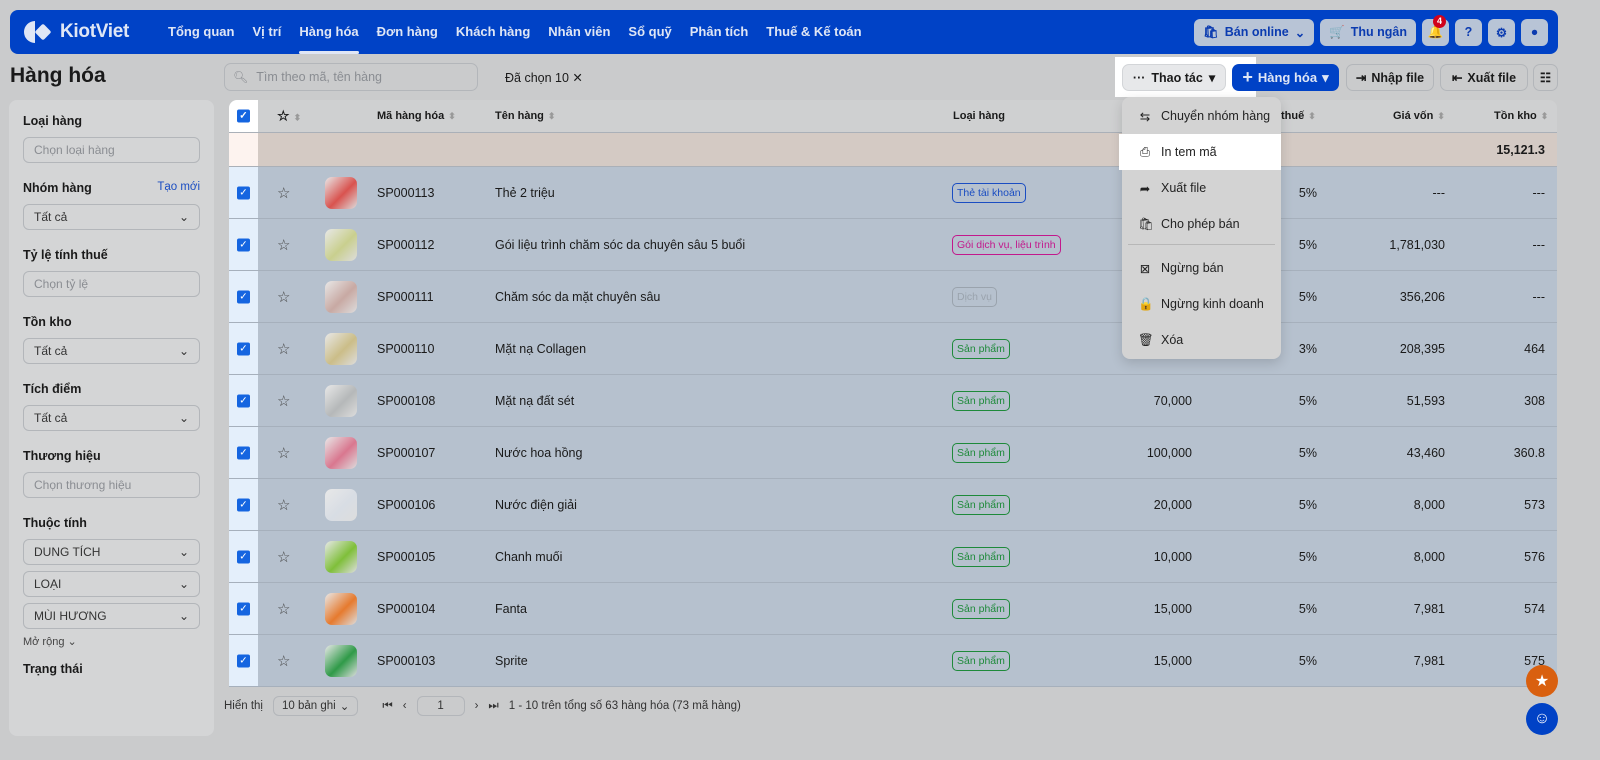 The height and width of the screenshot is (760, 1600). I want to click on selected-count: Đã chọn 10 ✕, so click(544, 77).